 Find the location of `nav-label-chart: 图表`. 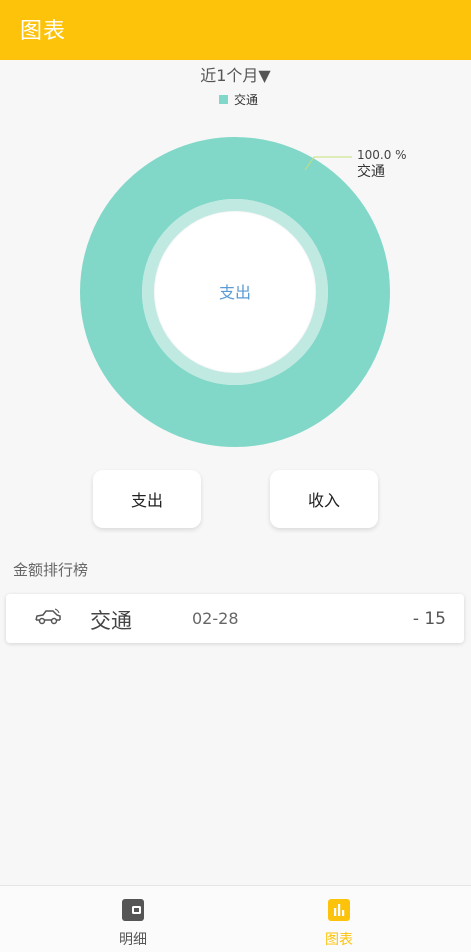

nav-label-chart: 图表 is located at coordinates (339, 940).